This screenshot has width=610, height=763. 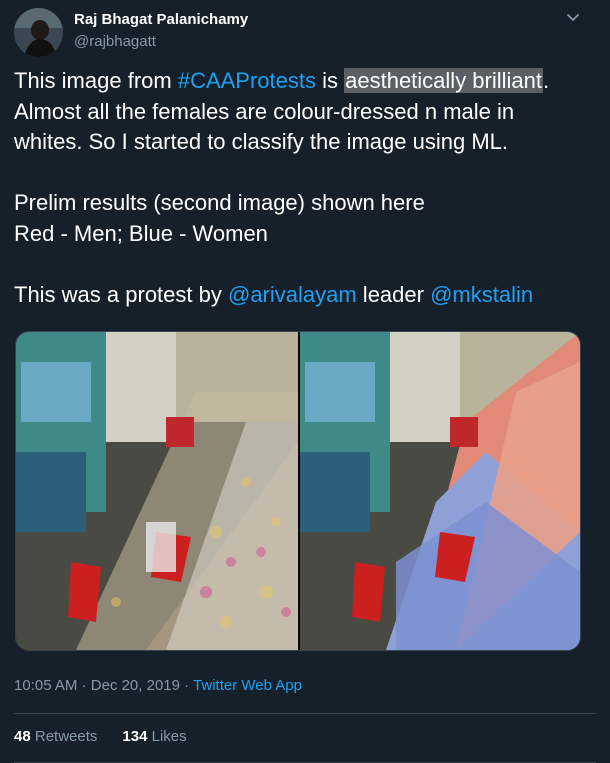 I want to click on author-name: Raj Bhagat Palanichamy, so click(x=161, y=19).